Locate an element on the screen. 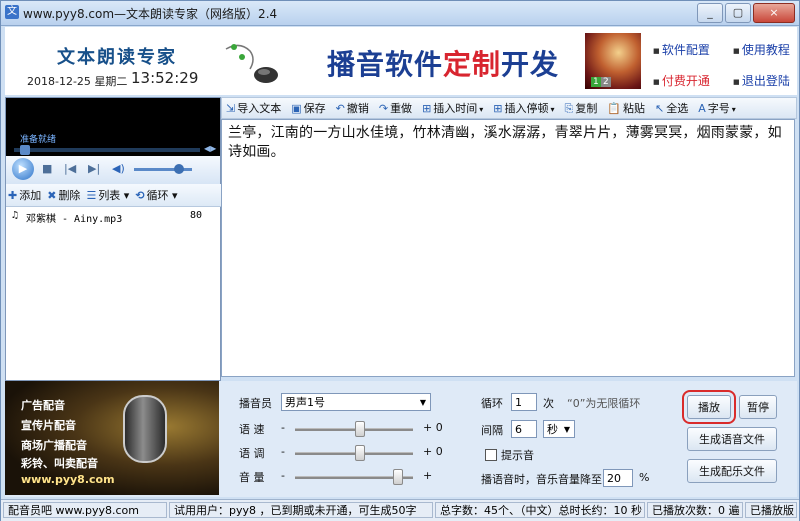 This screenshot has height=521, width=800. interval-input: 6 is located at coordinates (524, 429).